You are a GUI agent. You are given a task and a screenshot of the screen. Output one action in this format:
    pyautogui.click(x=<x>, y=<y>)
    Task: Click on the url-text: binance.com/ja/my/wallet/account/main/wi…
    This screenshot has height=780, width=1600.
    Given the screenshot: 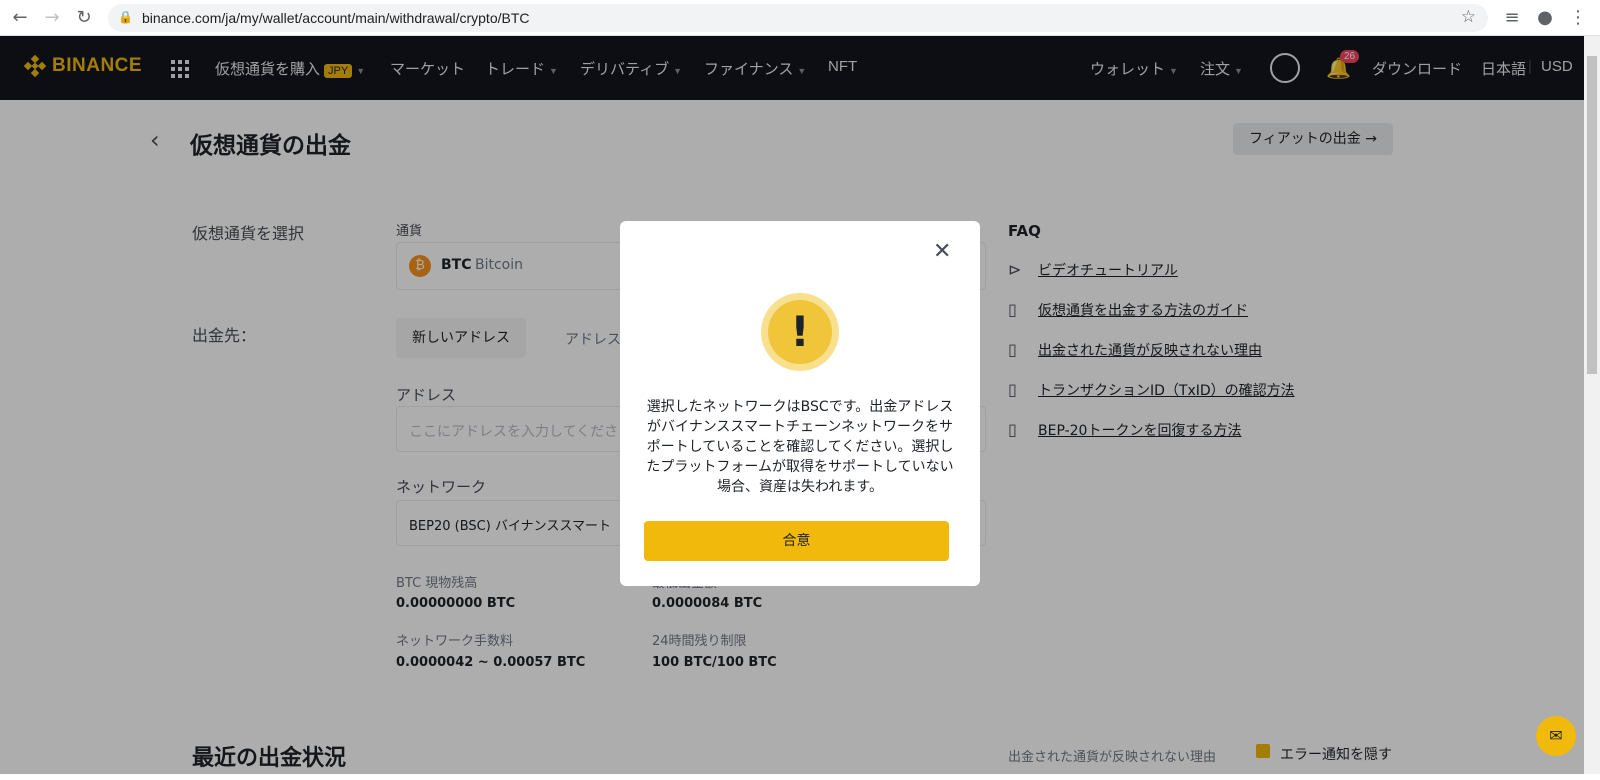 What is the action you would take?
    pyautogui.click(x=336, y=18)
    